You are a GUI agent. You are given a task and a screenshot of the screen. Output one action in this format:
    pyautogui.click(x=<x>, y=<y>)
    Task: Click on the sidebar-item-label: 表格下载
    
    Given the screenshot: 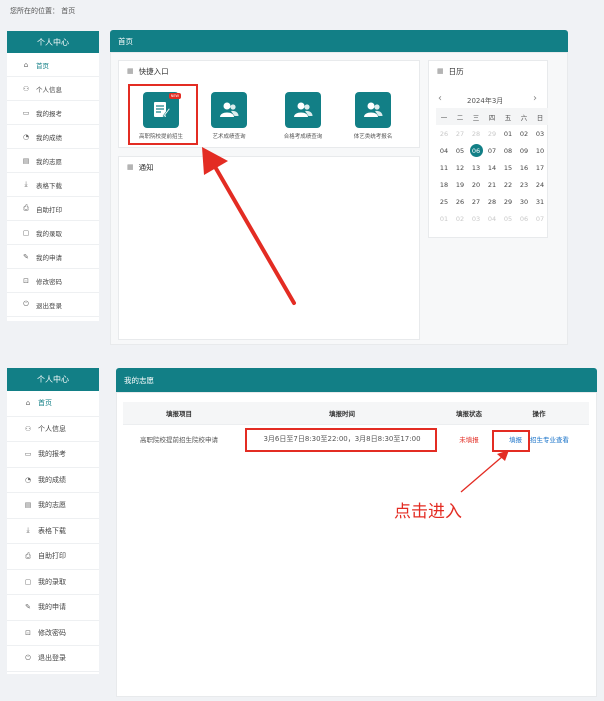 What is the action you would take?
    pyautogui.click(x=52, y=530)
    